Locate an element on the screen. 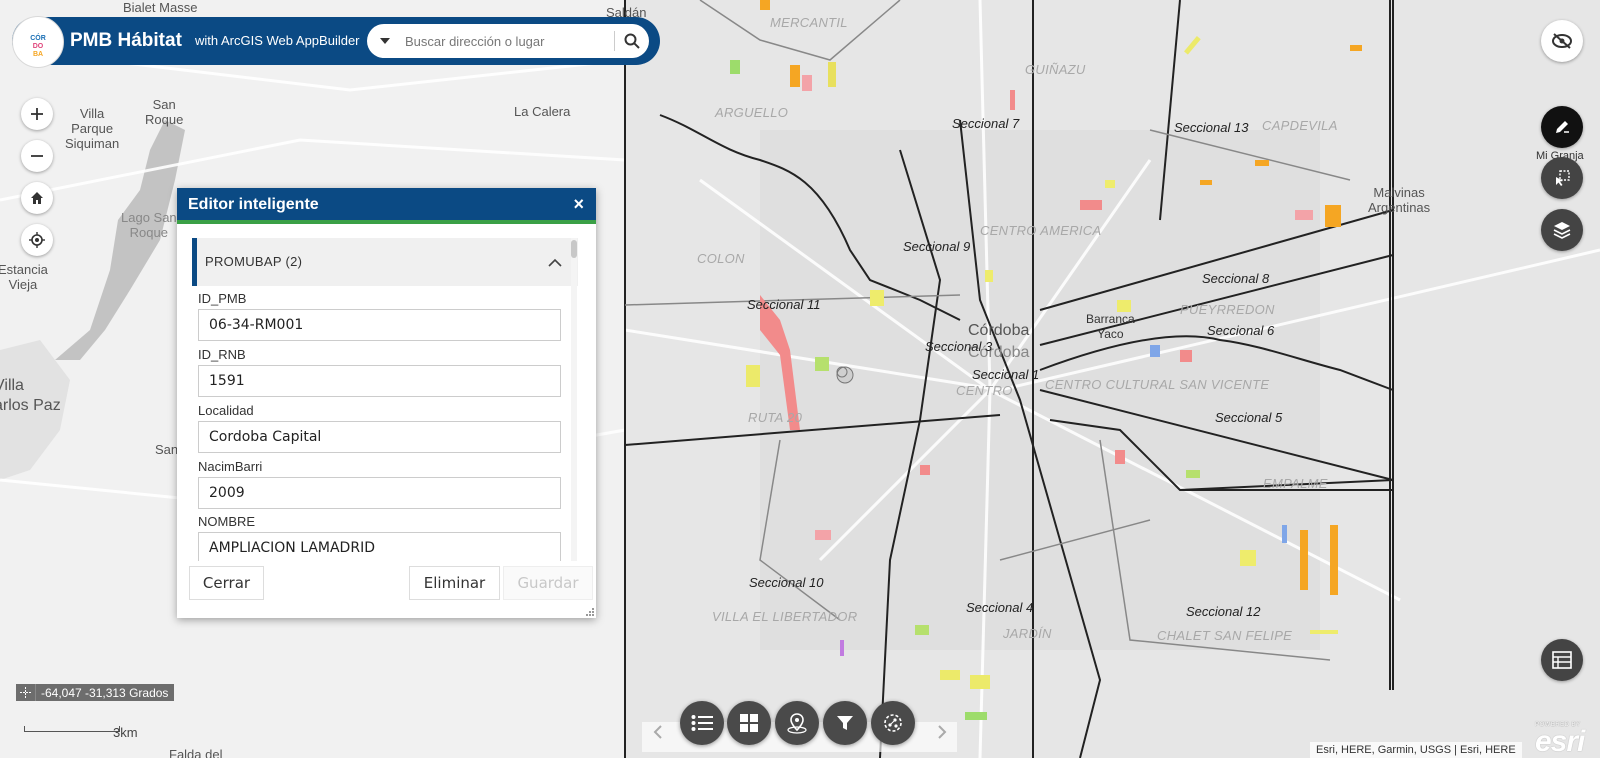 The image size is (1600, 758). layers-button is located at coordinates (1562, 230).